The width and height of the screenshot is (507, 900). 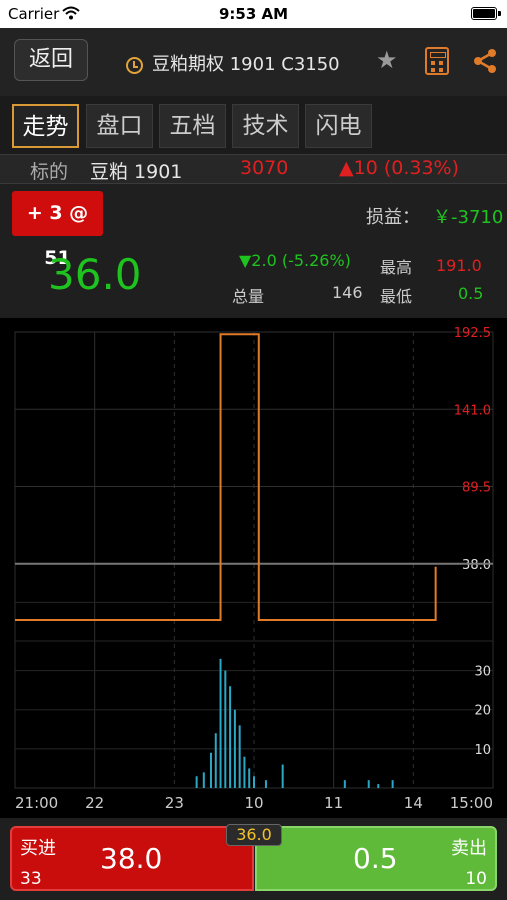 I want to click on sell-price: 0.5, so click(x=375, y=858).